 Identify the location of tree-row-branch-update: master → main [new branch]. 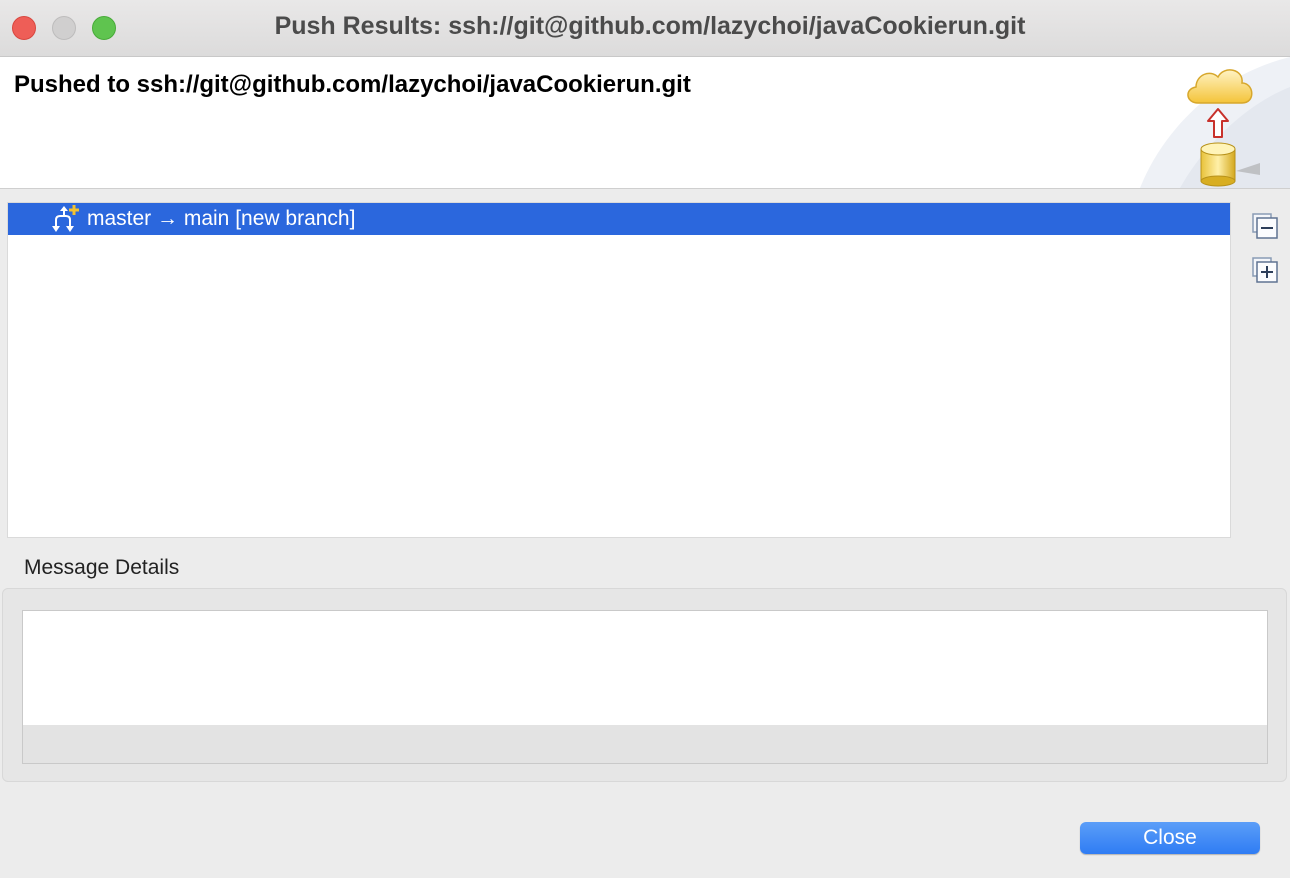
(619, 219).